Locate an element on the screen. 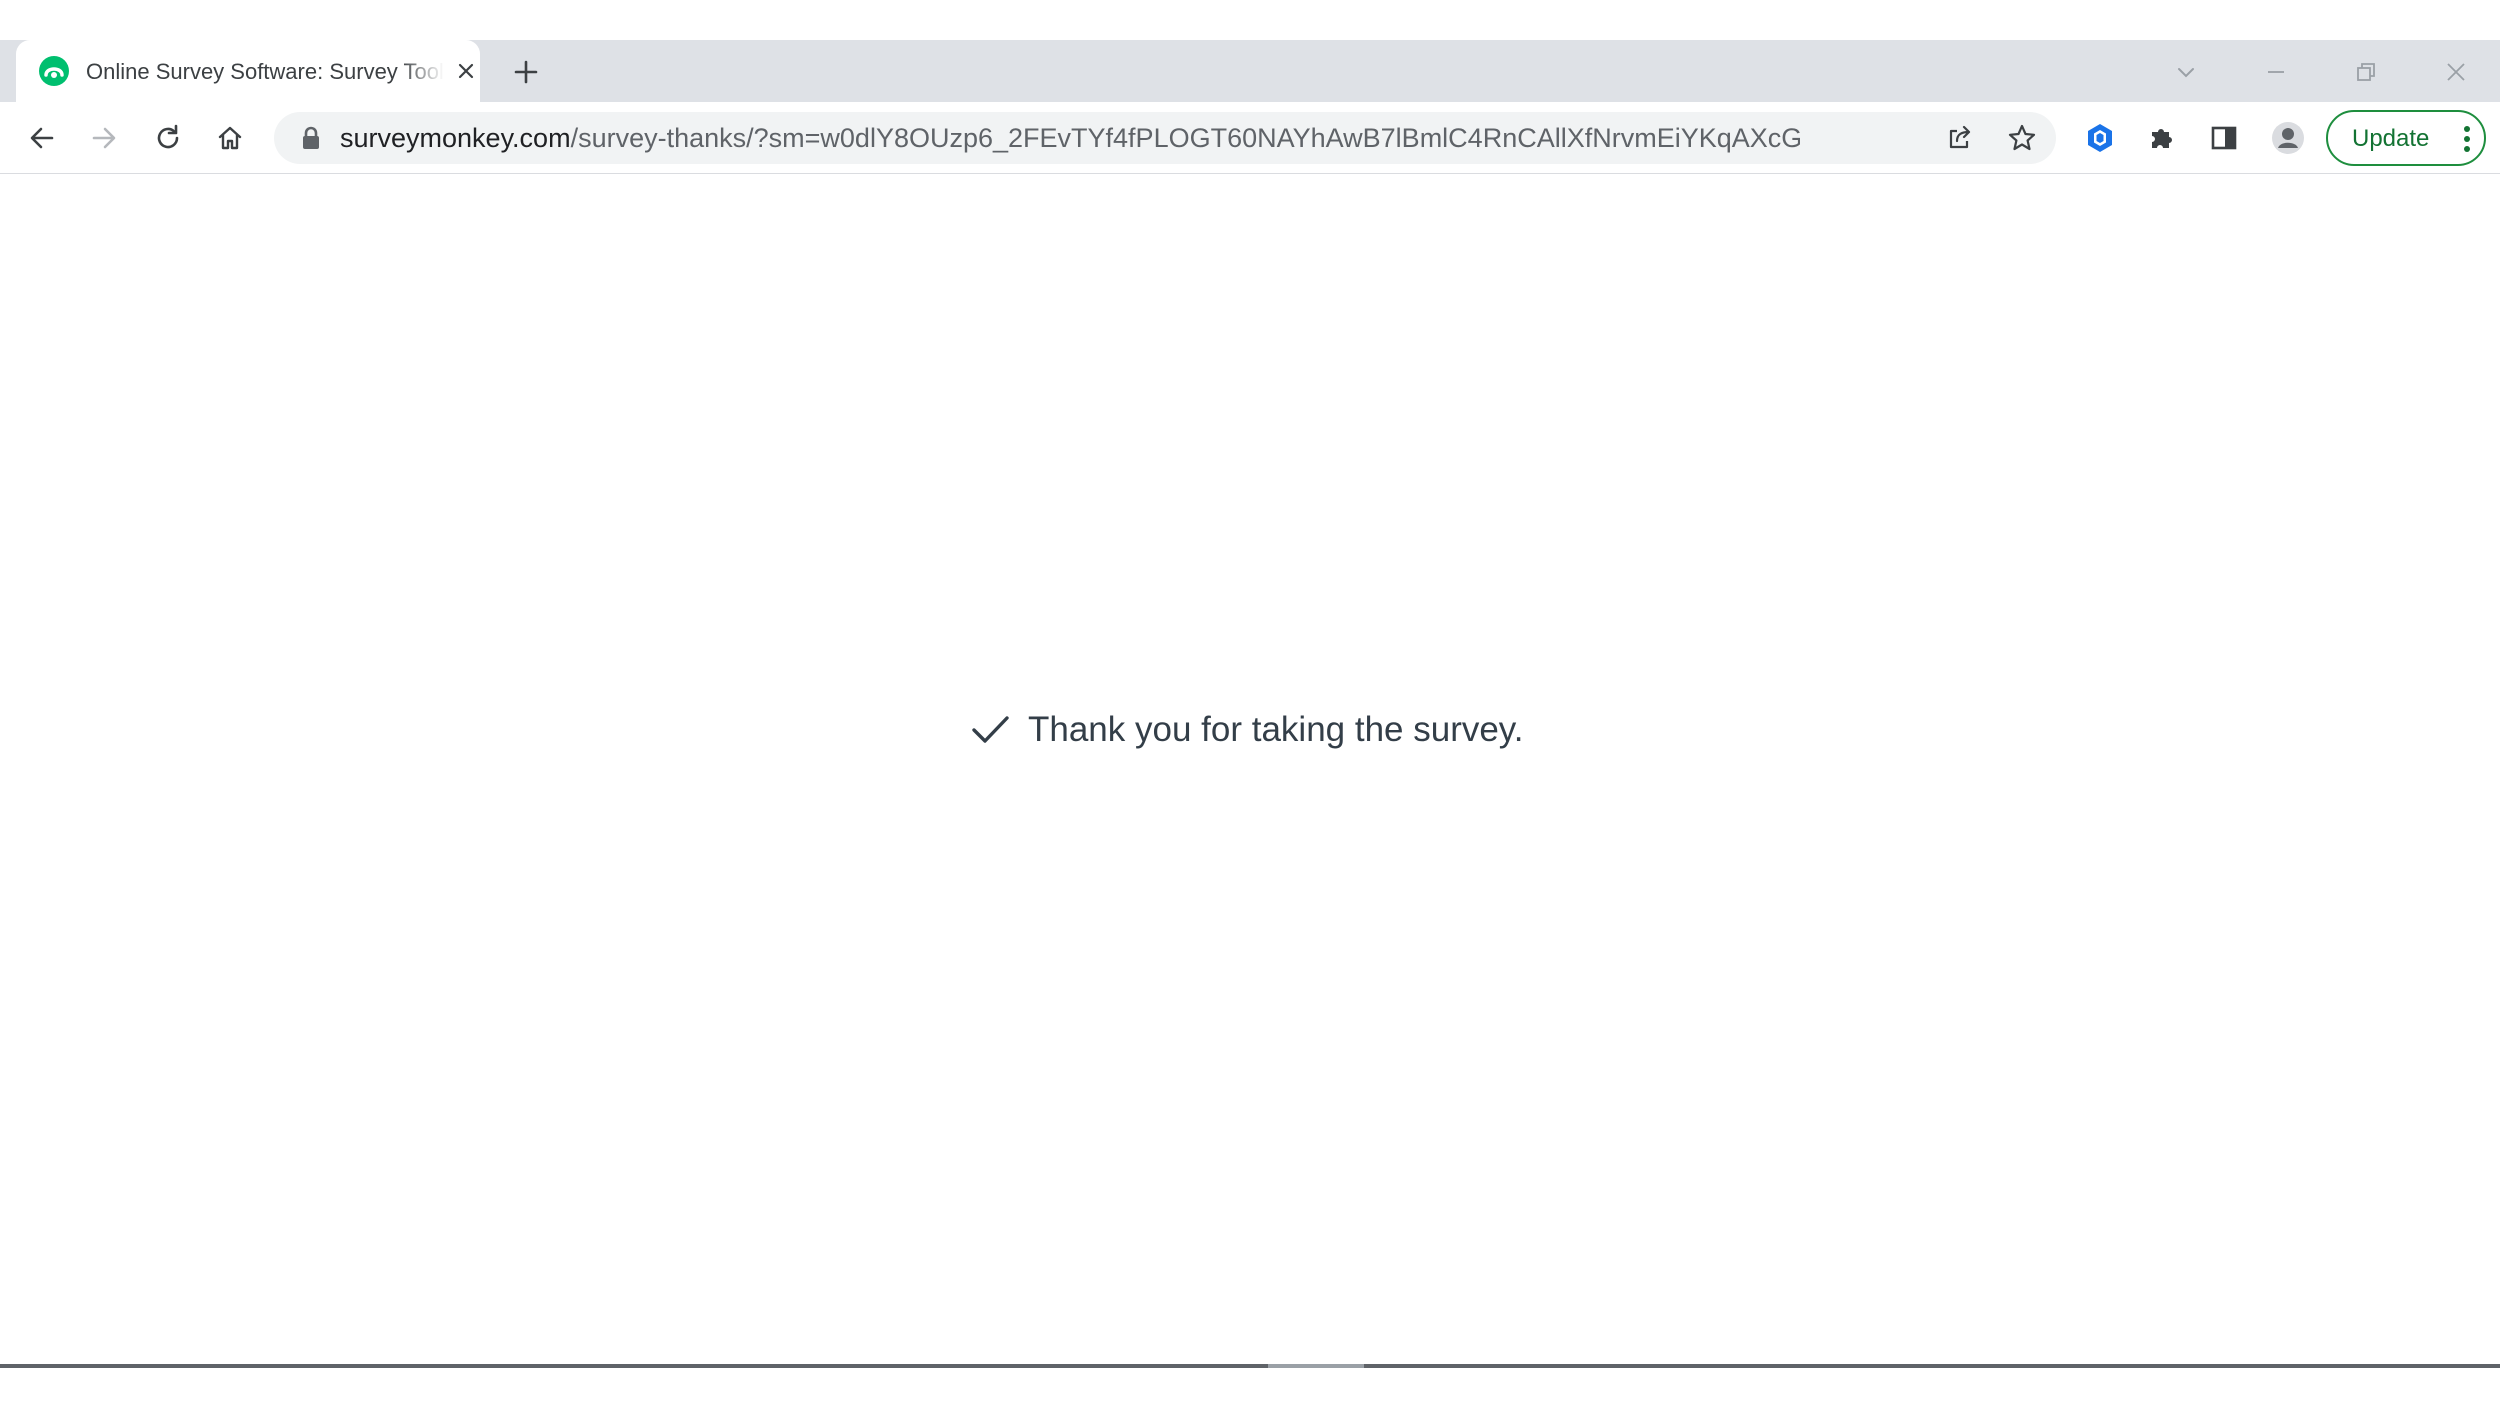 The image size is (2500, 1406). more-vert-icon is located at coordinates (2467, 139).